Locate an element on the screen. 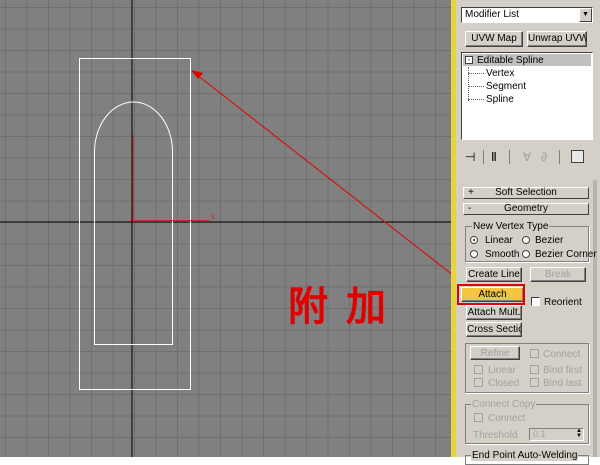 This screenshot has width=600, height=465. connect-copy-checkbox is located at coordinates (478, 417).